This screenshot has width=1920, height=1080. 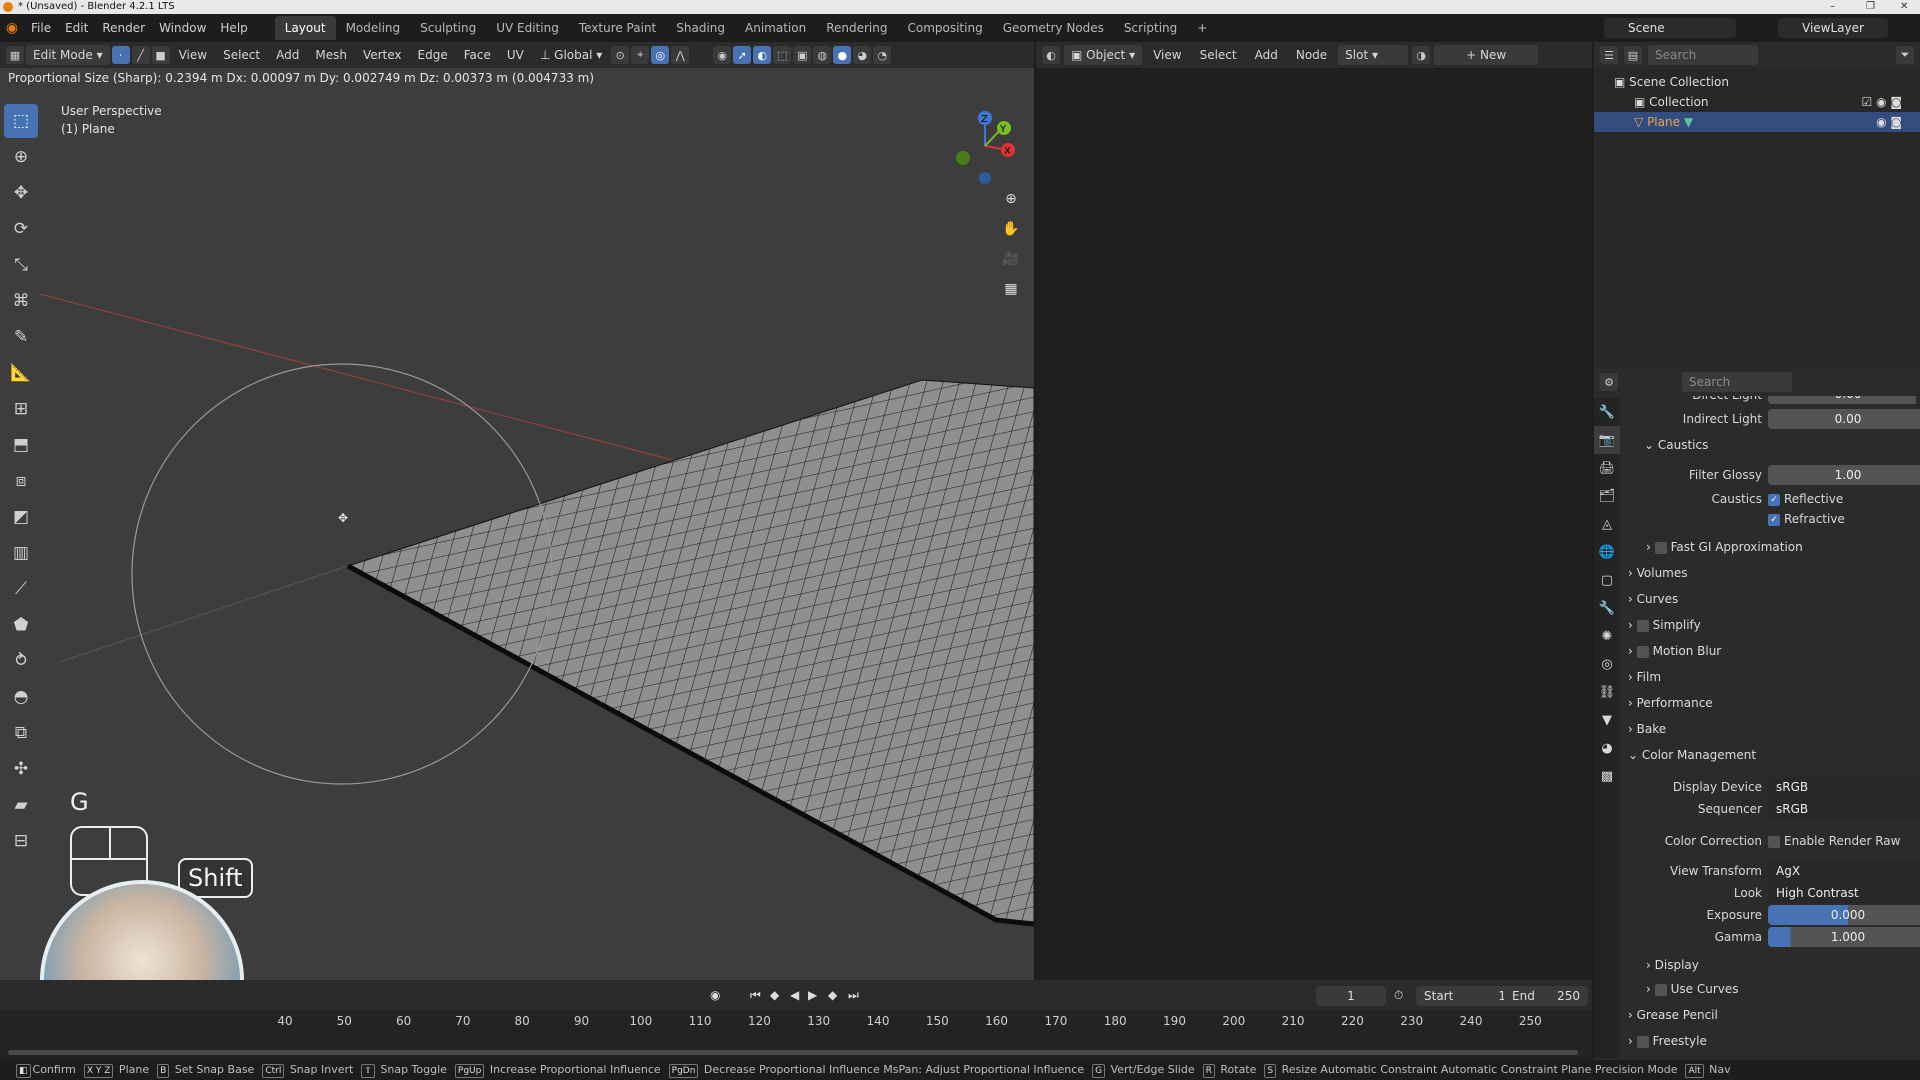 I want to click on rotate-tool-icon: ⟳, so click(x=21, y=229).